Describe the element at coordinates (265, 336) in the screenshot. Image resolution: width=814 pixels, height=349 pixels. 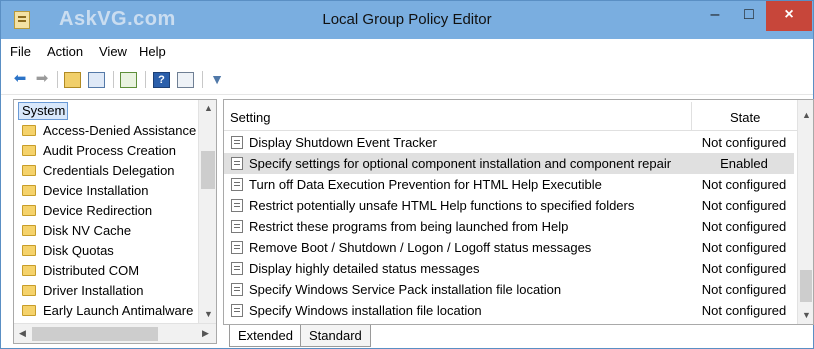
I see `tab-extended: Extended` at that location.